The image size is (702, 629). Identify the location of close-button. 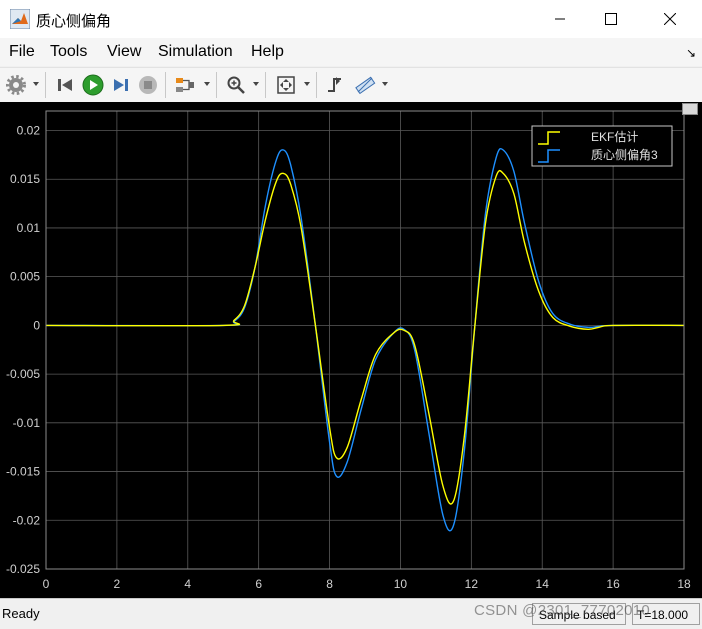
(670, 19).